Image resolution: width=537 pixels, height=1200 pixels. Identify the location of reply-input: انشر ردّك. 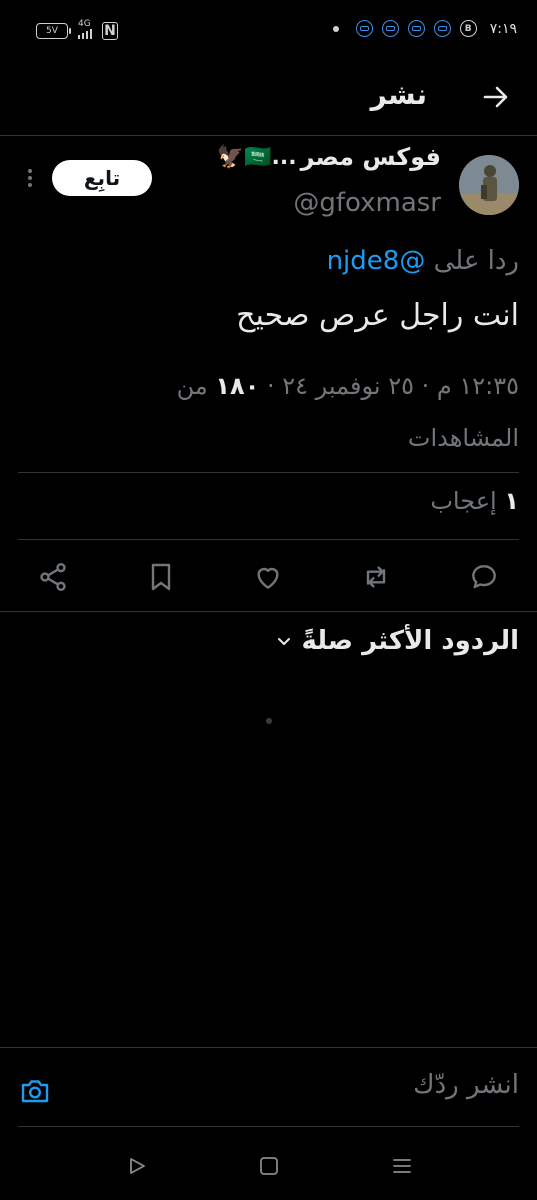
(466, 1085).